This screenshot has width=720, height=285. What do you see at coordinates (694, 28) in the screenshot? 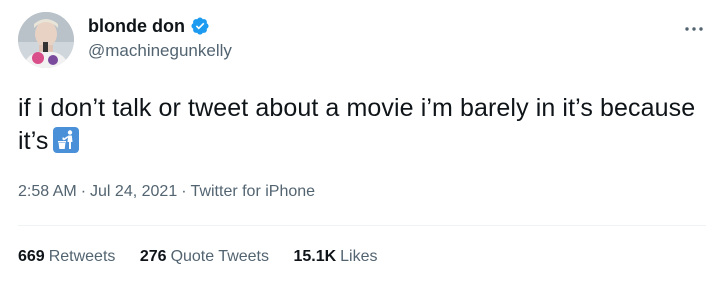
I see `more-options-icon` at bounding box center [694, 28].